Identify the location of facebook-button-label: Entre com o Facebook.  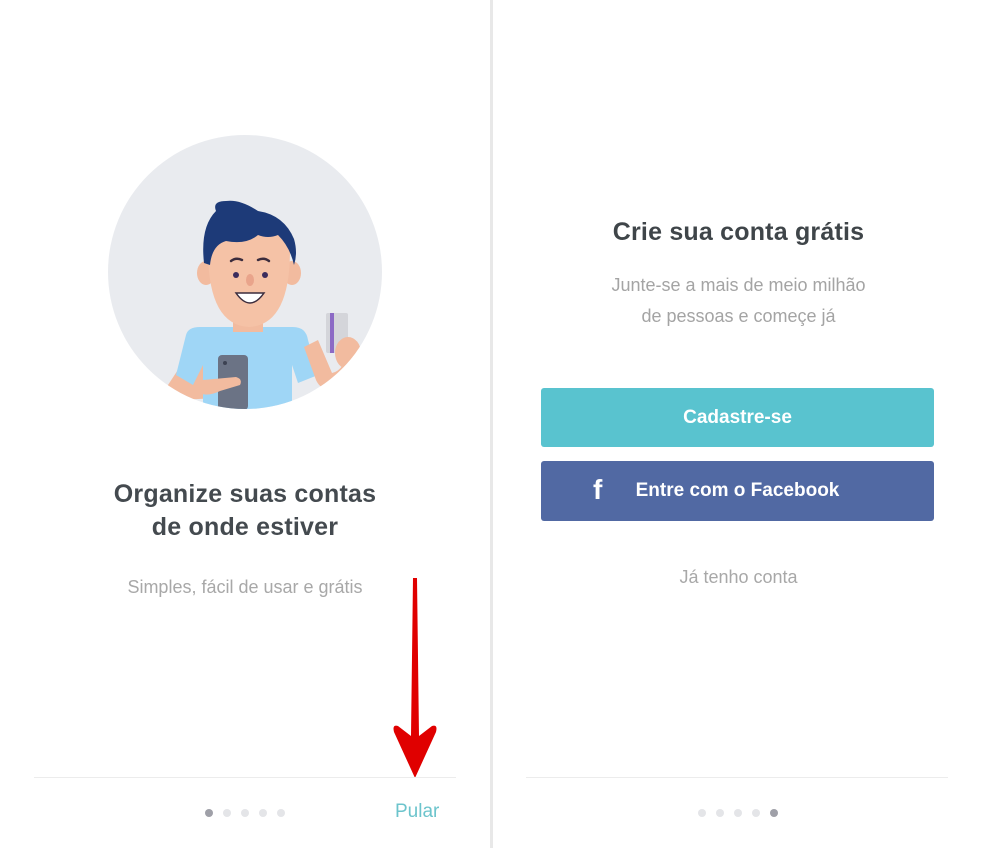
(737, 490).